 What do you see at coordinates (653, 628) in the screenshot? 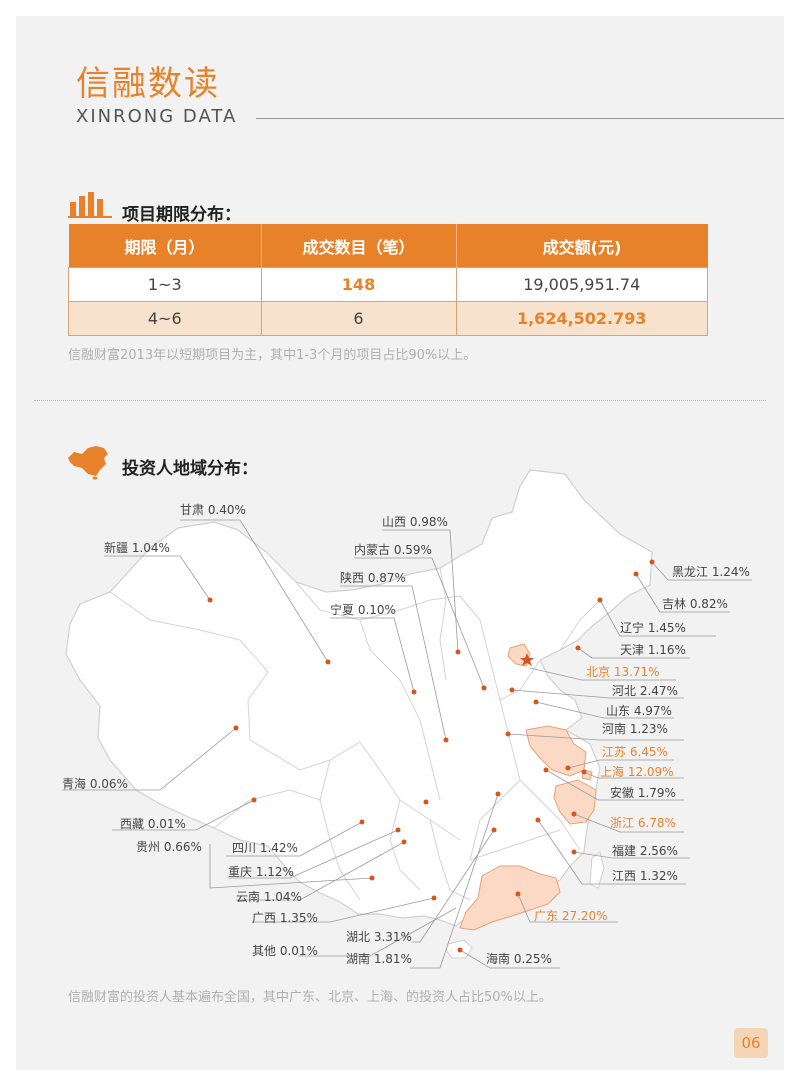
I see `region-label-liaoning: 辽宁 1.45%` at bounding box center [653, 628].